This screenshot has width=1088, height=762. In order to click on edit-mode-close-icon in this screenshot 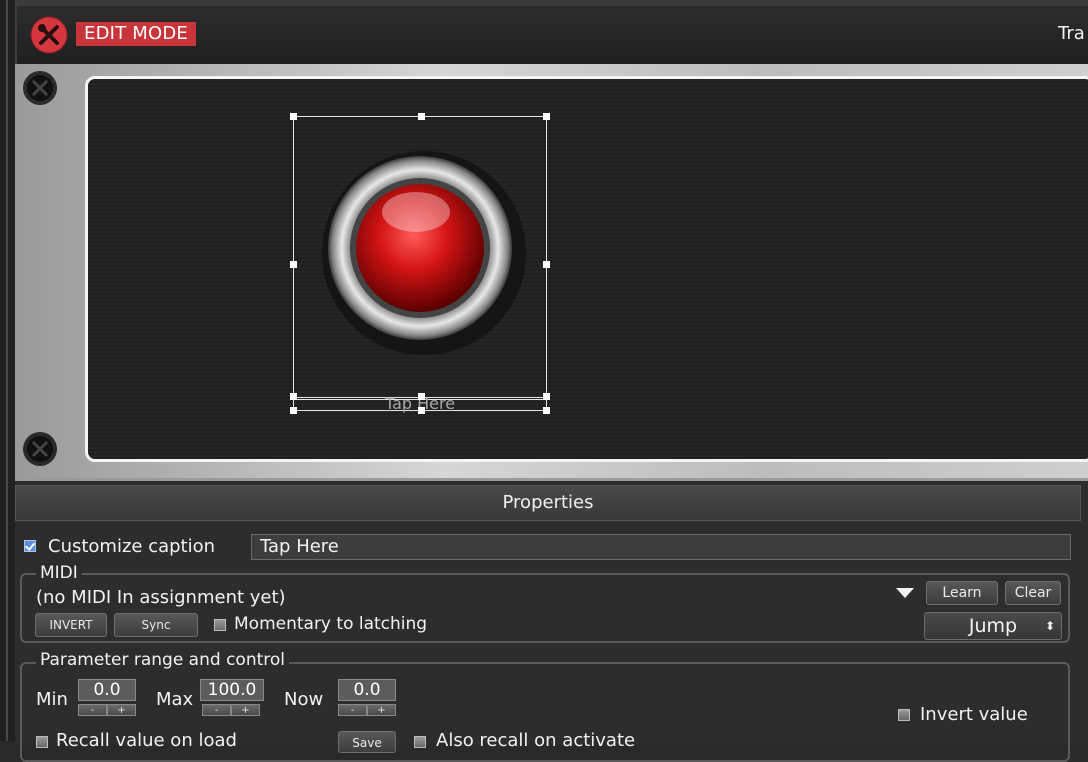, I will do `click(49, 35)`.